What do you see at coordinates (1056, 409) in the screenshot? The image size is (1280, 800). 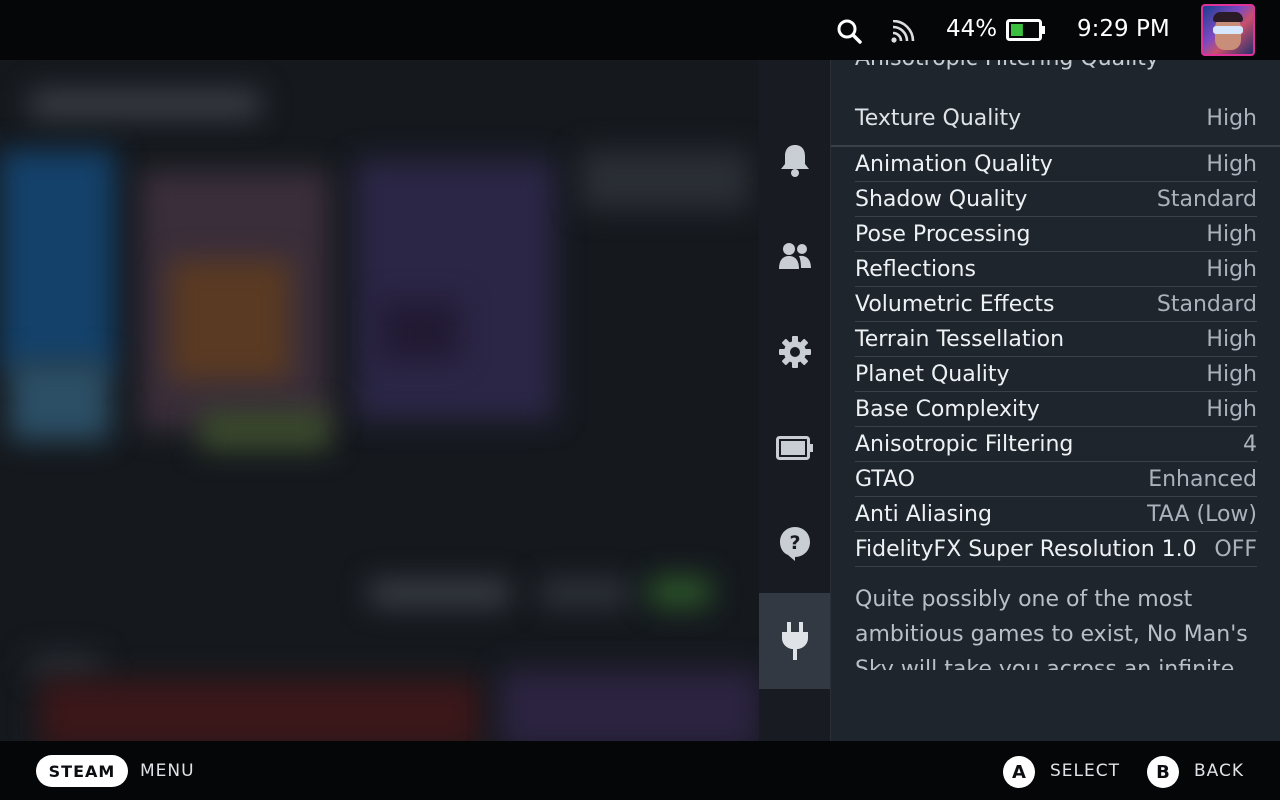 I see `setting-row: Base Complexity High` at bounding box center [1056, 409].